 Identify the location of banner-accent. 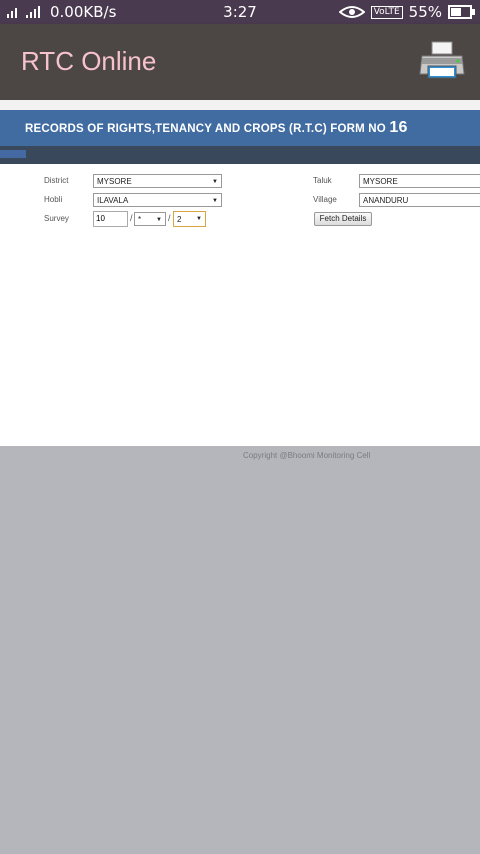
(13, 154).